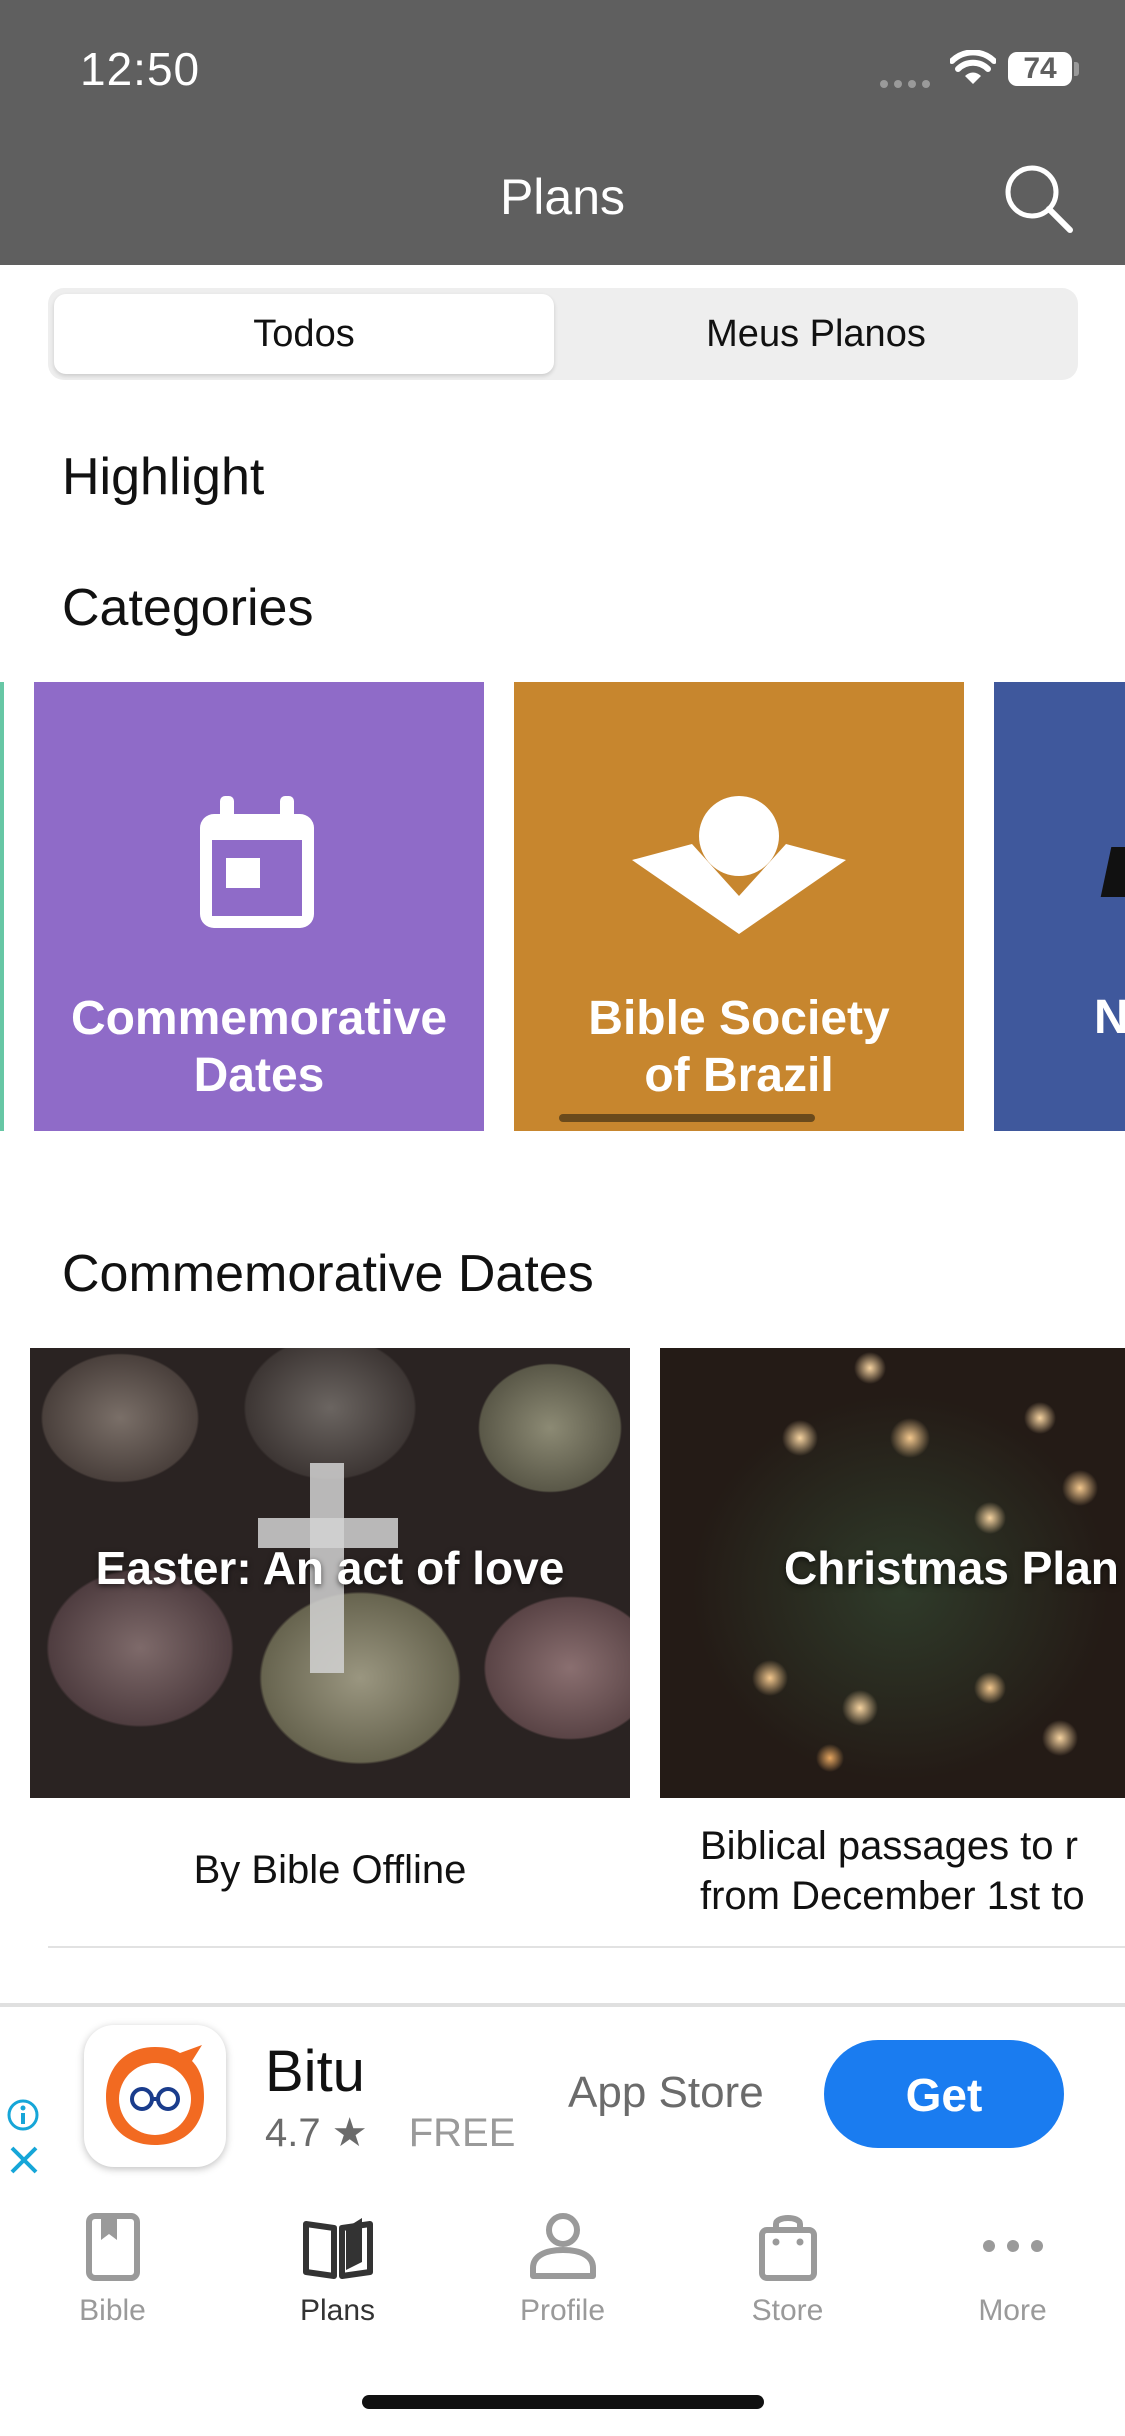 Image resolution: width=1125 pixels, height=2436 pixels. What do you see at coordinates (112, 2310) in the screenshot?
I see `tab-bible-label: Bible` at bounding box center [112, 2310].